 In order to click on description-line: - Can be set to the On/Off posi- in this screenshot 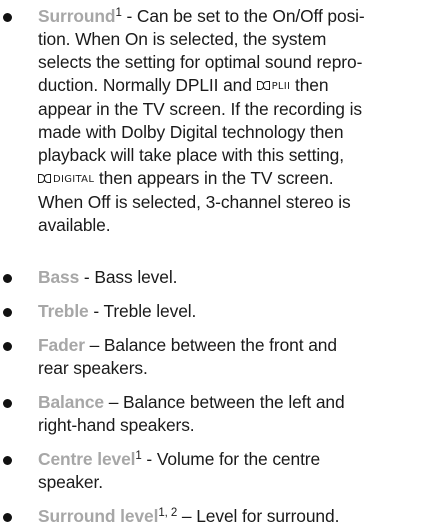, I will do `click(243, 16)`.